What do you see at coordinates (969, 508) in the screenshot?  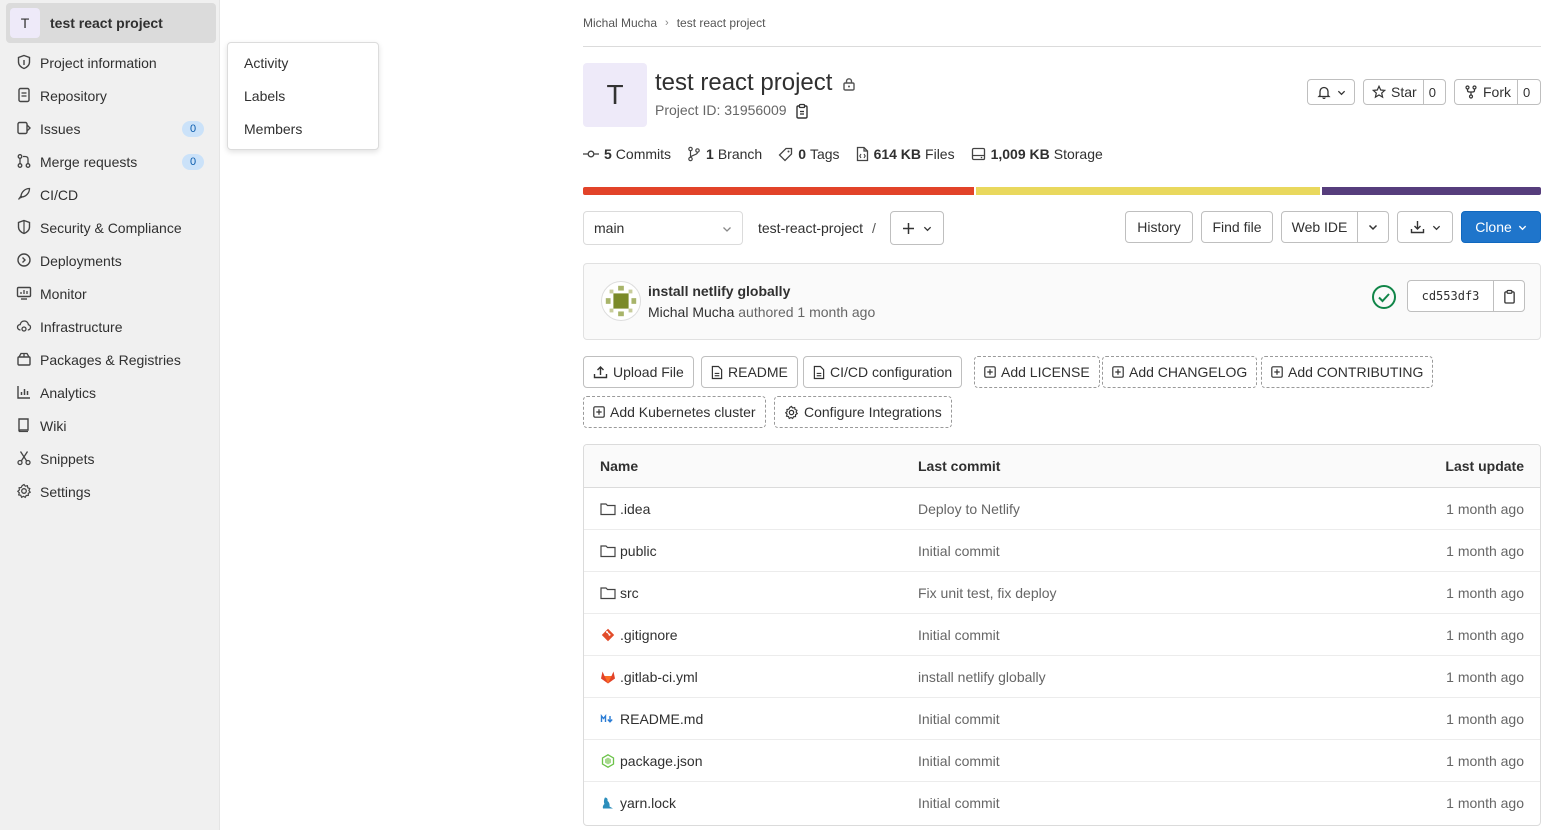 I see `file-last-commit: Deploy to Netlify` at bounding box center [969, 508].